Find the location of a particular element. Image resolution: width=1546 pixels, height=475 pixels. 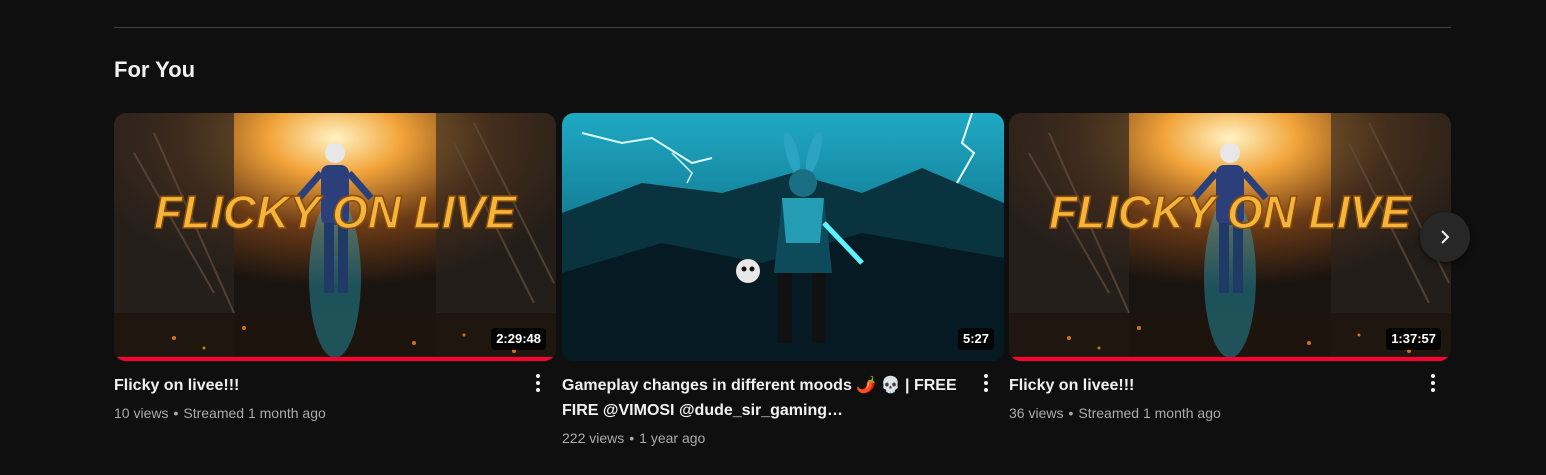

thumbnail-art-rabbit-warrior is located at coordinates (783, 237).